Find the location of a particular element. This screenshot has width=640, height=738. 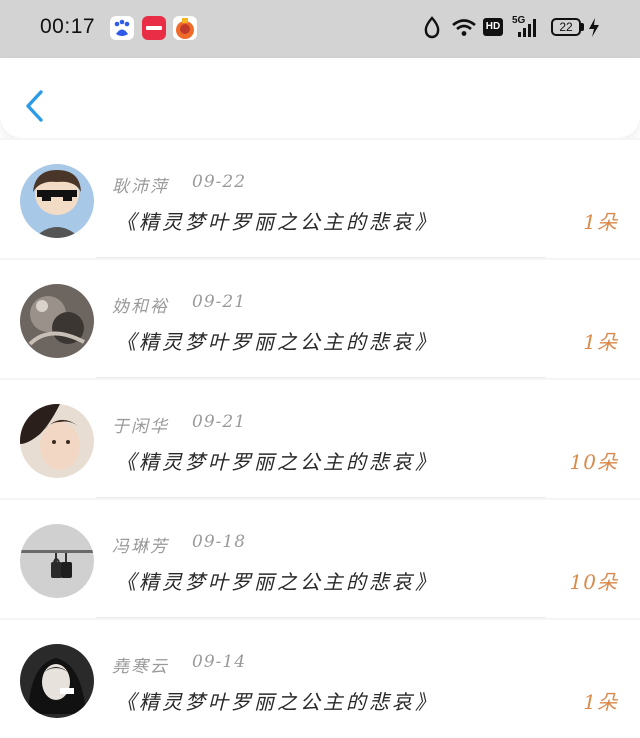

status-bar: 00:17 HD 5G 22 is located at coordinates (320, 29).